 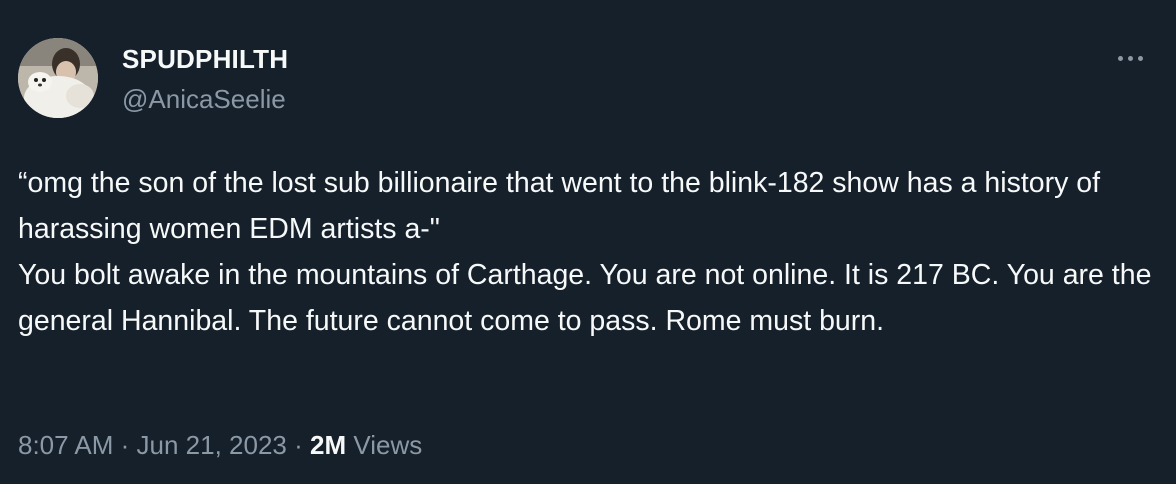 I want to click on display-name: SPUDPHILTH, so click(x=205, y=59).